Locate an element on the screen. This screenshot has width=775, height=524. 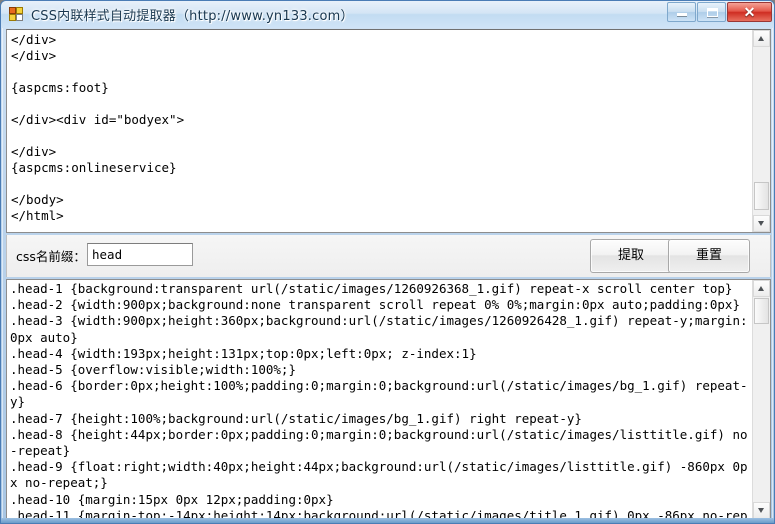
minimize-button is located at coordinates (681, 12).